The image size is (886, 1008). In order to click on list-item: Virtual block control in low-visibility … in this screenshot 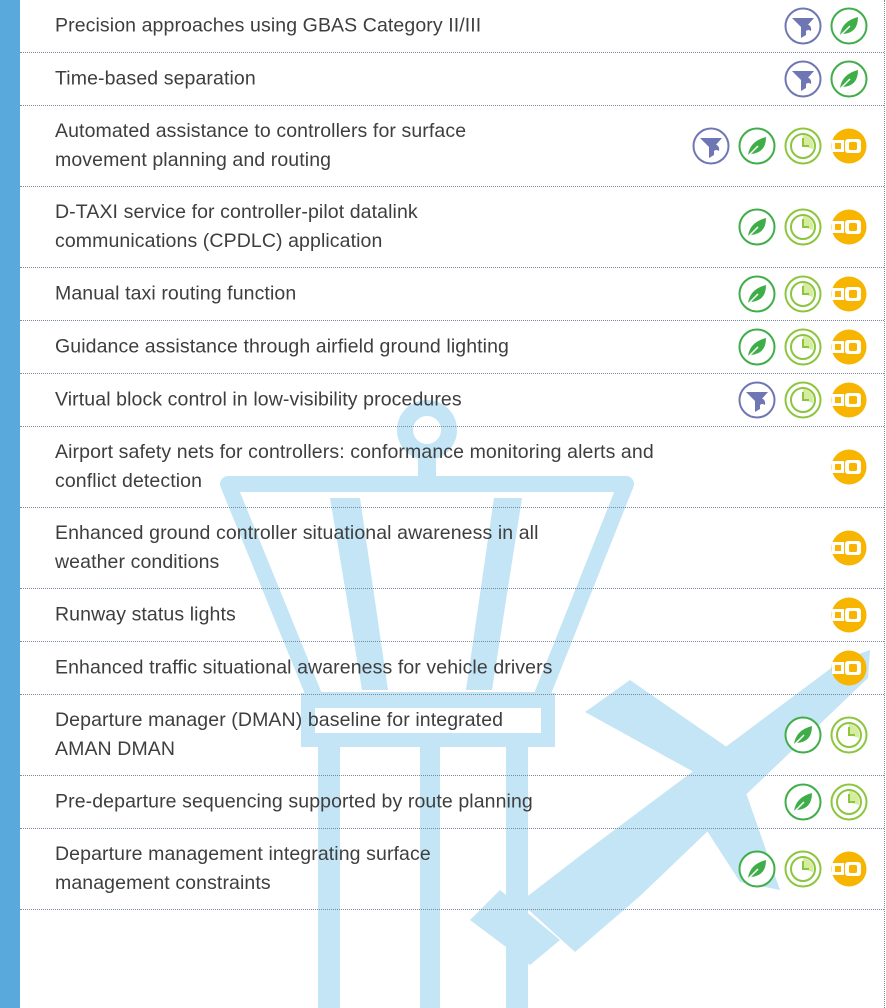, I will do `click(452, 400)`.